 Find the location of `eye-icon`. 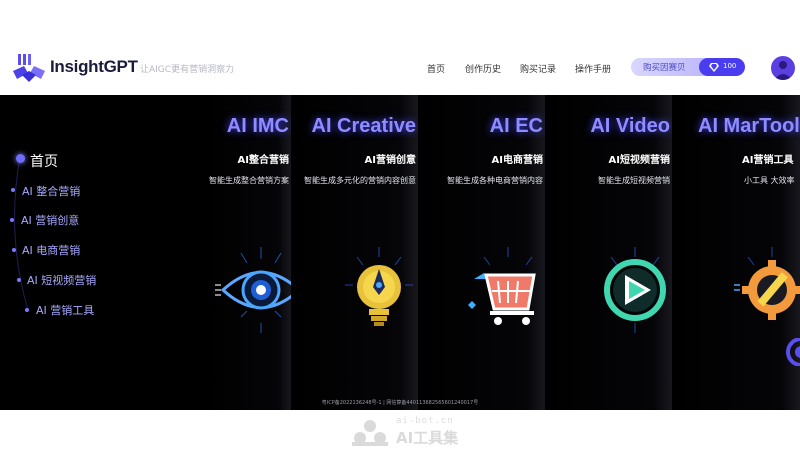

eye-icon is located at coordinates (253, 290).